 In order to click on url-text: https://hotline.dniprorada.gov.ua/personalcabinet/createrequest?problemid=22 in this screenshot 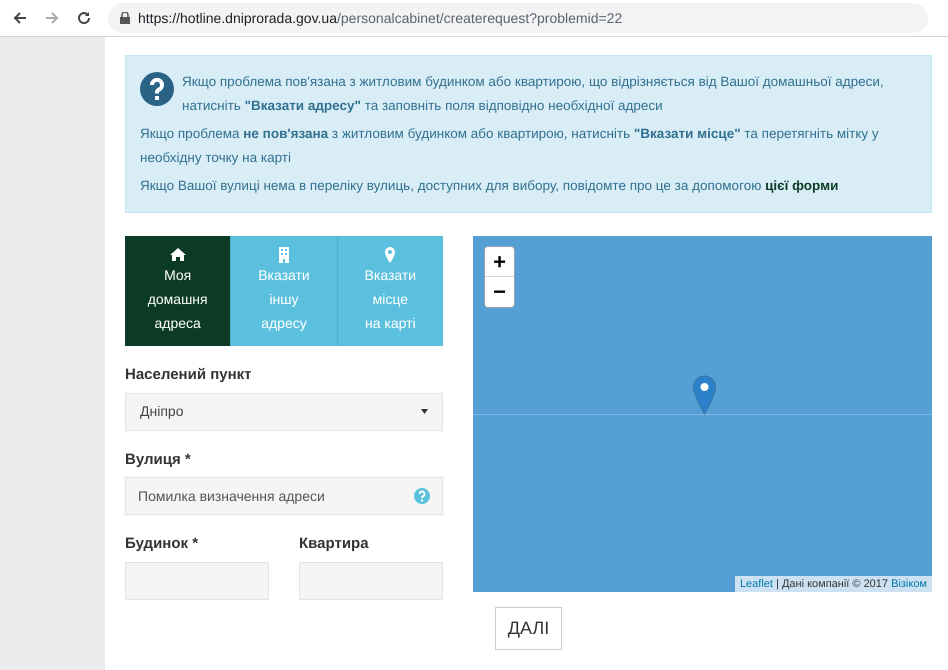, I will do `click(380, 18)`.